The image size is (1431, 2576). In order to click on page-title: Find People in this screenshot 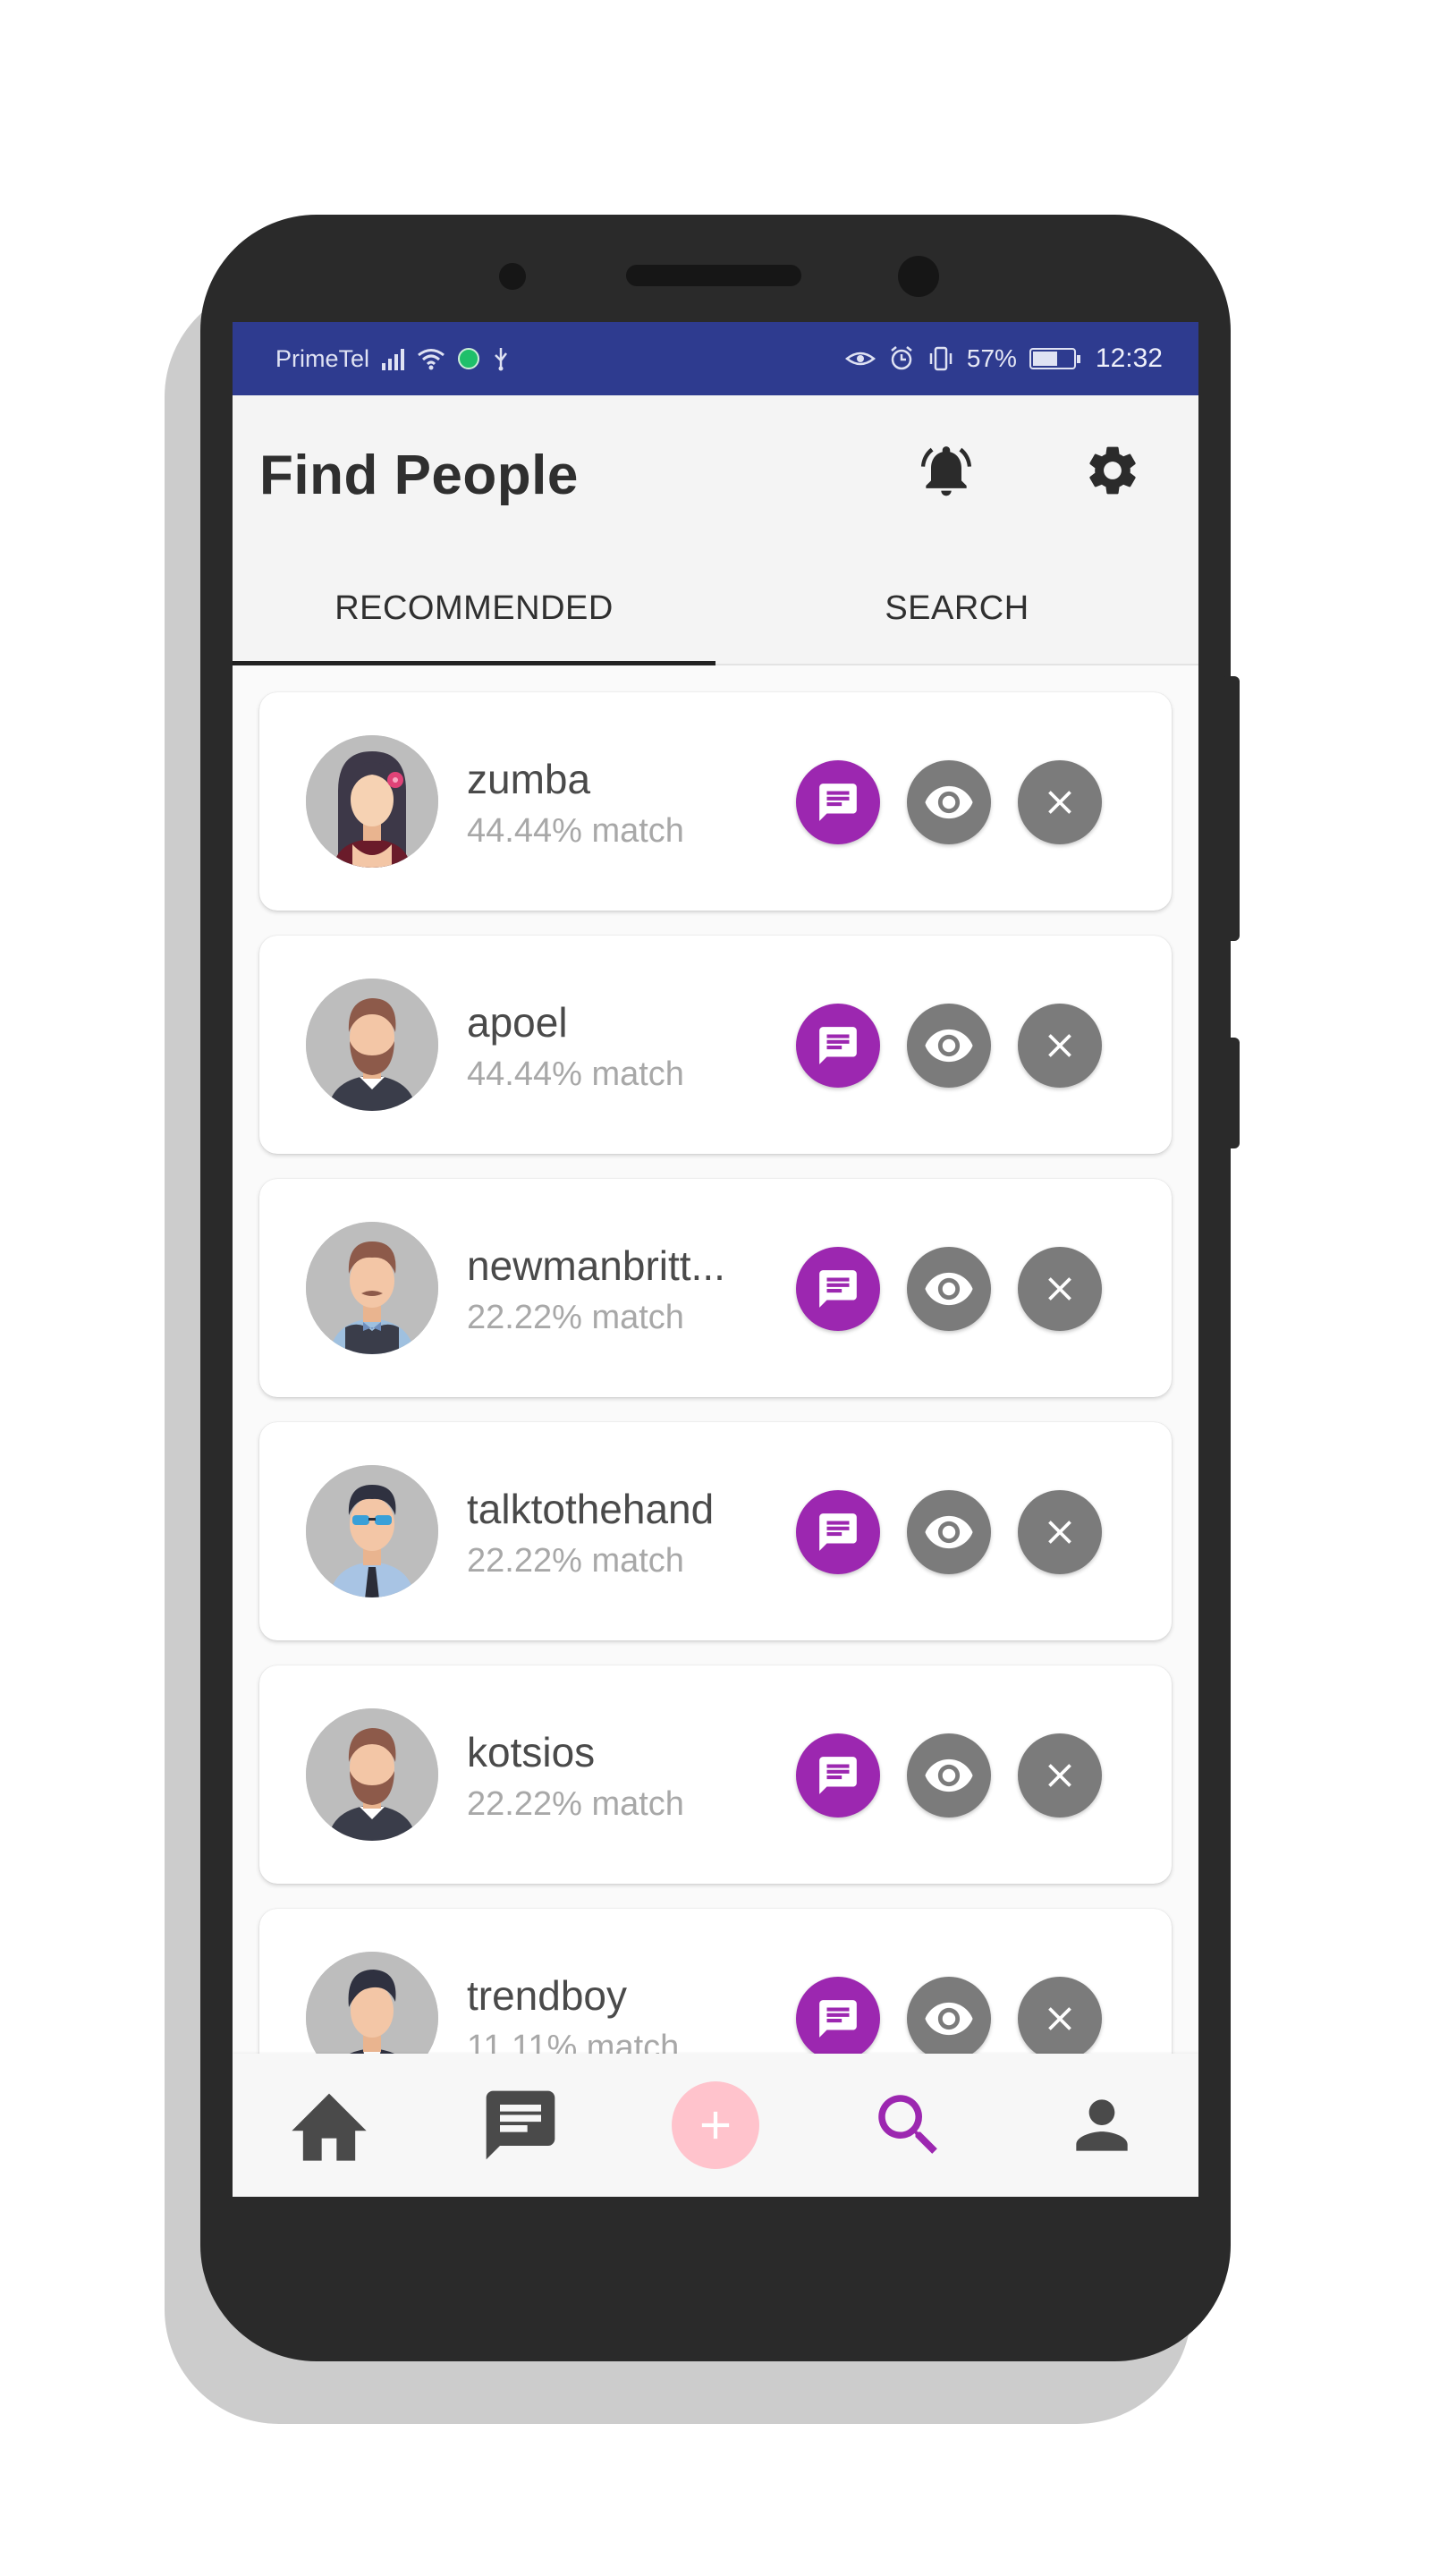, I will do `click(419, 475)`.